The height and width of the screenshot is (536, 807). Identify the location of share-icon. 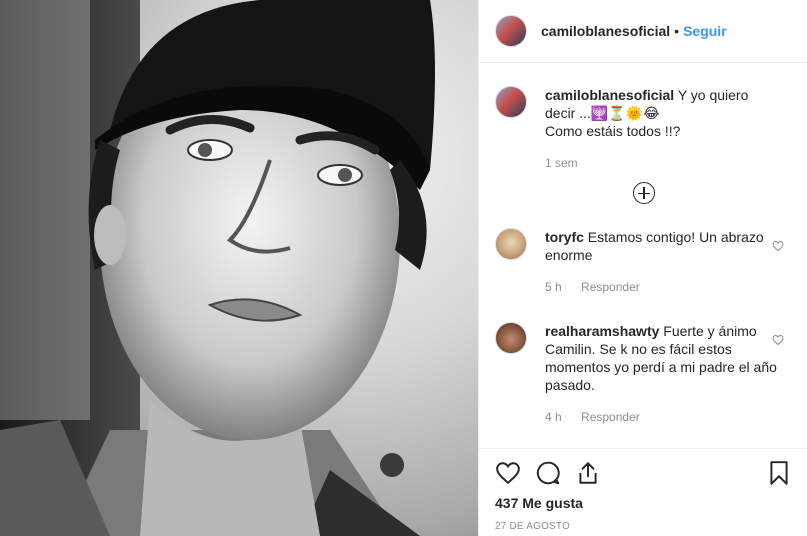
(588, 473).